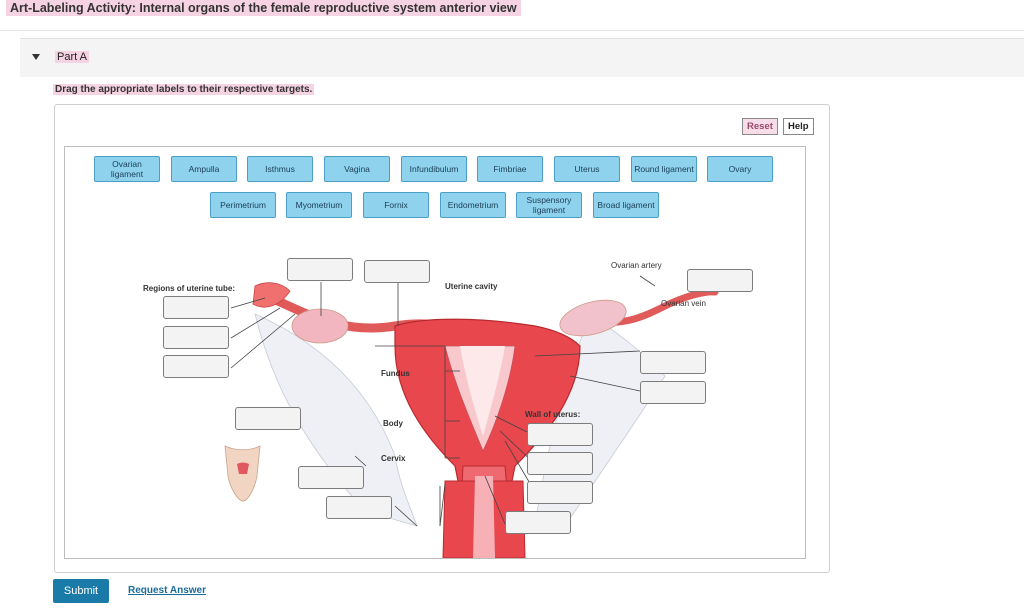  What do you see at coordinates (167, 590) in the screenshot?
I see `request-answer-link: Request Answer` at bounding box center [167, 590].